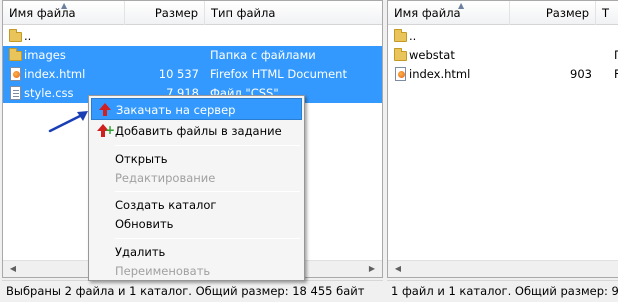  I want to click on menu-item-label: Создать каталог, so click(166, 205).